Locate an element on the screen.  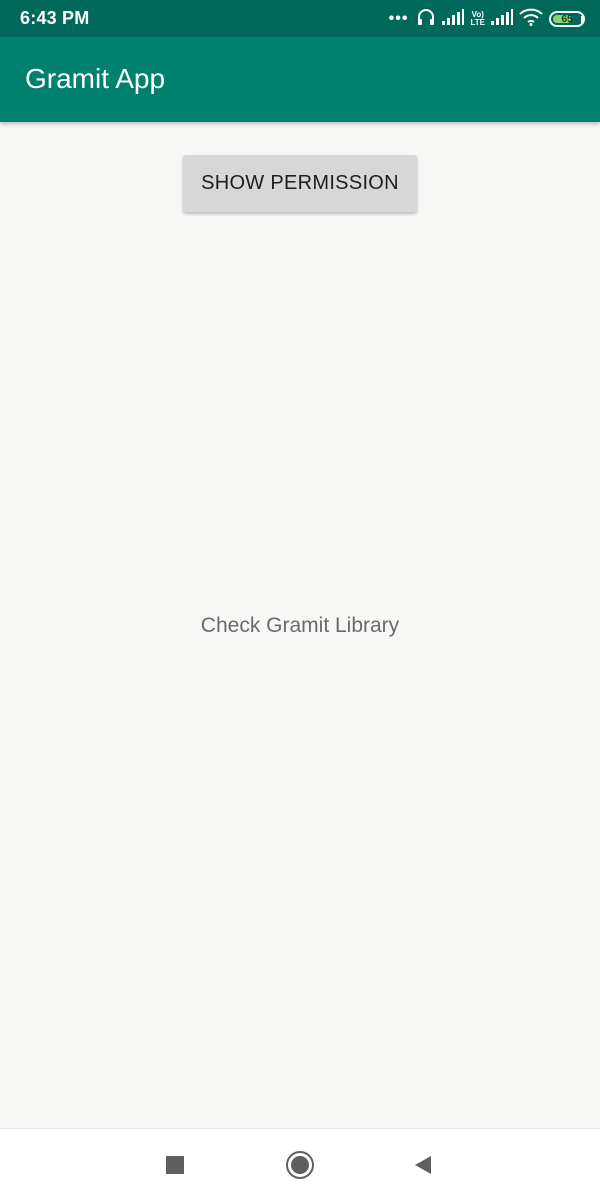
status-time: 6:43 PM is located at coordinates (55, 18).